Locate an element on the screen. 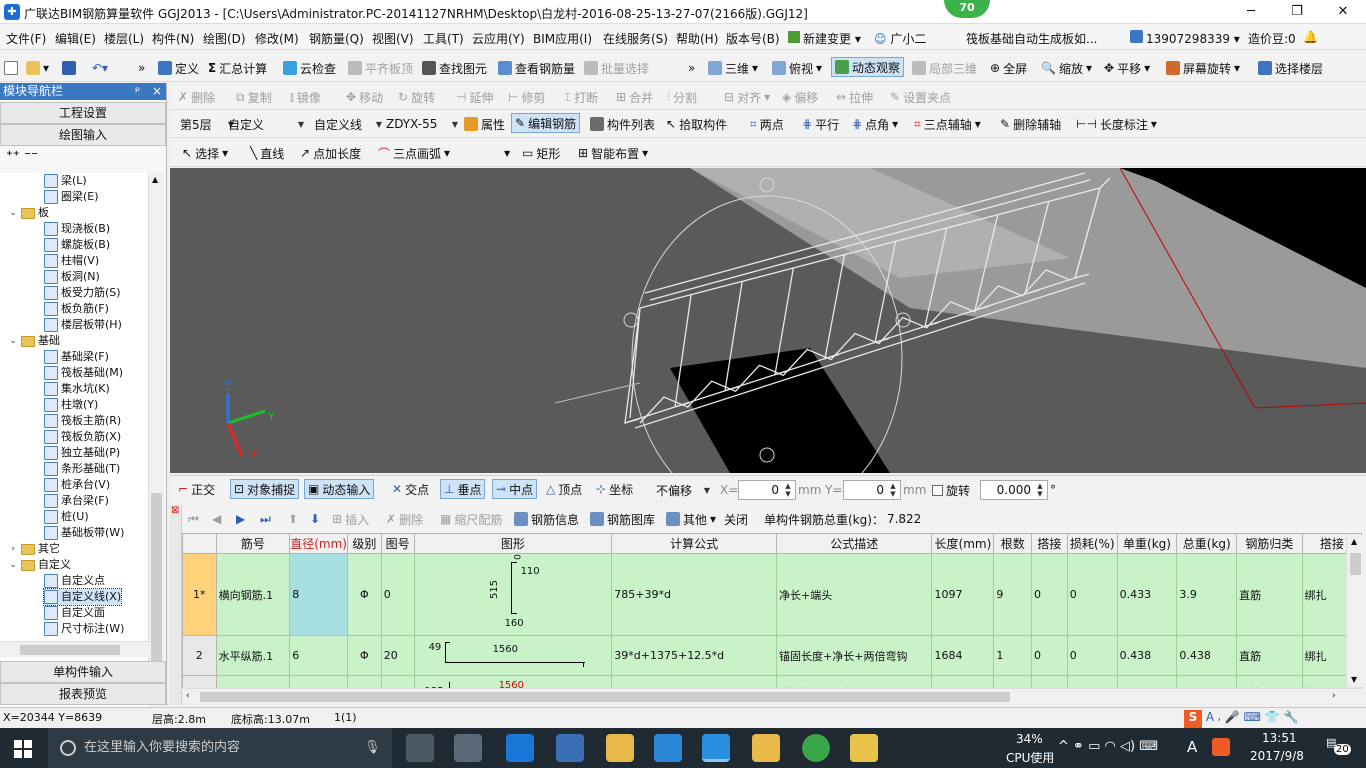  align-button: ⊟ 对齐 ▾ is located at coordinates (747, 97).